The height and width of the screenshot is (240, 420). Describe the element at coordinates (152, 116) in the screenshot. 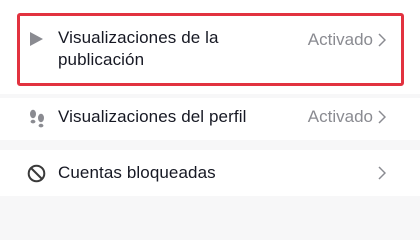

I see `settings-row-label: Visualizaciones del perfil` at that location.